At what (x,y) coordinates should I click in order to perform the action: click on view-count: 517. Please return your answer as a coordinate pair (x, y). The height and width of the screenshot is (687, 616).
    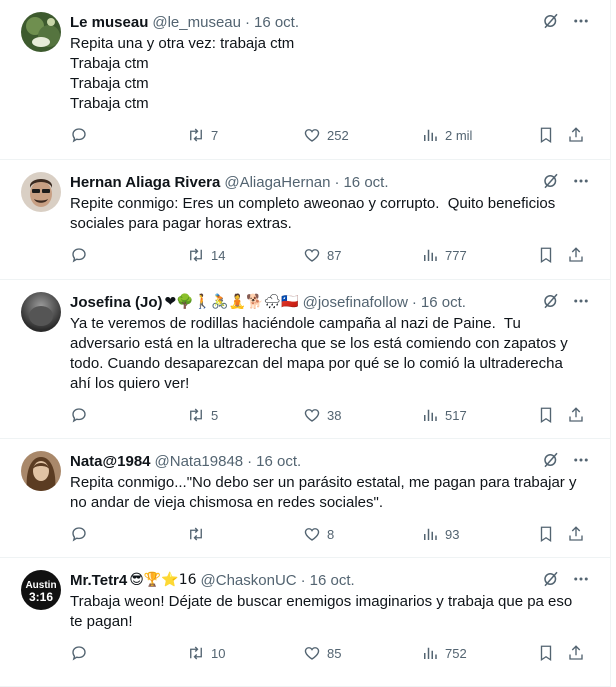
    Looking at the image, I should click on (456, 415).